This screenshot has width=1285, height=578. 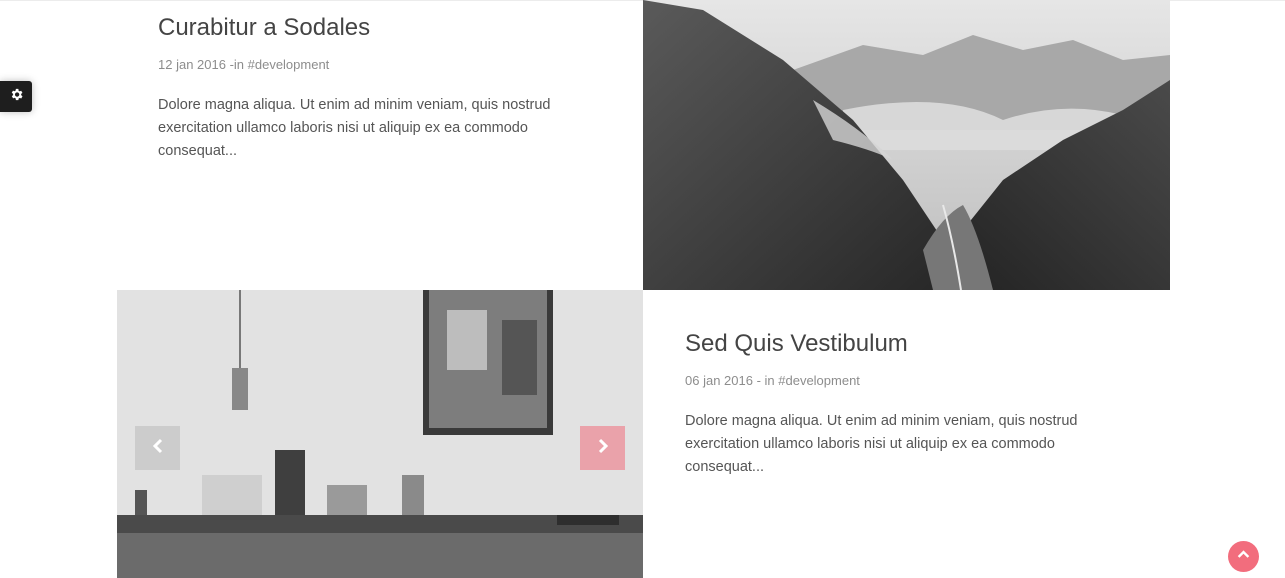 What do you see at coordinates (192, 64) in the screenshot?
I see `post-date: 12 jan 2016` at bounding box center [192, 64].